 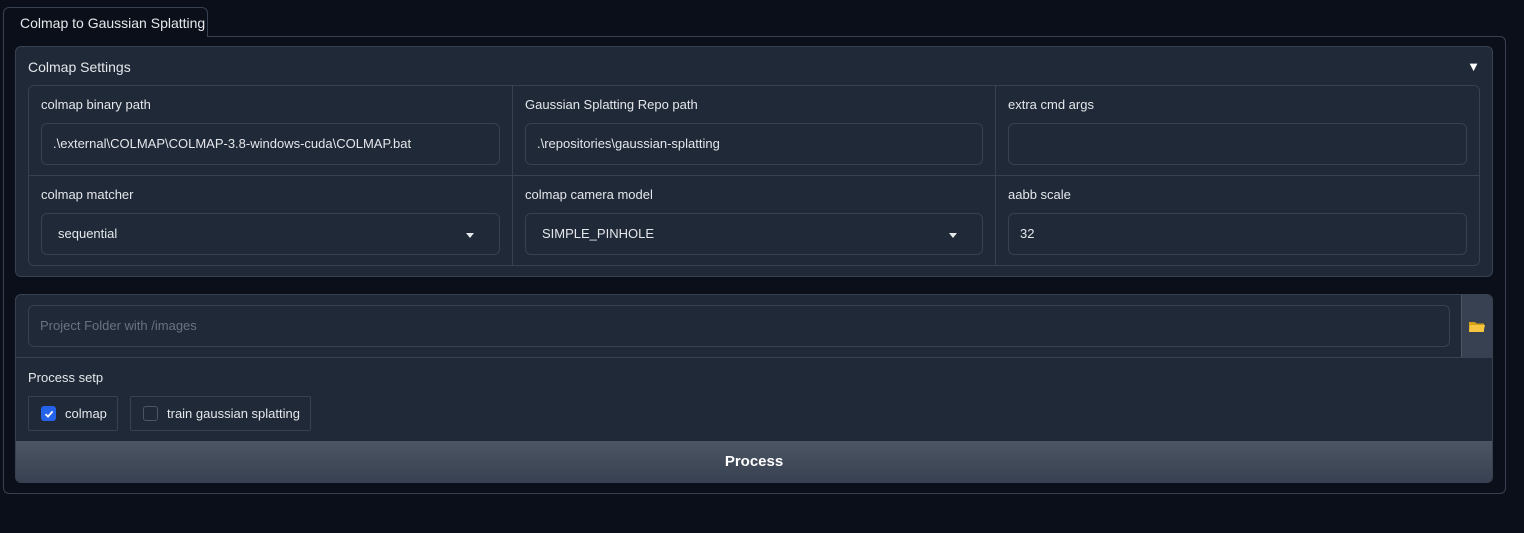 I want to click on camera-model-label: colmap camera model, so click(x=589, y=194).